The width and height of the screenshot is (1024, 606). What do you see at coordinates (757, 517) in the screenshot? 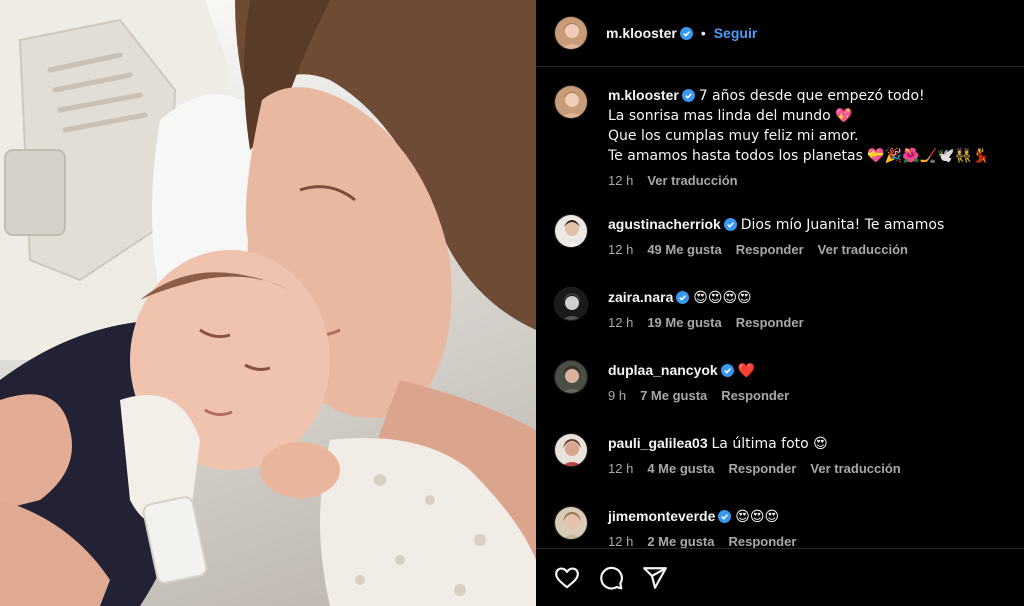
I see `comment-text: 😍😍😍` at bounding box center [757, 517].